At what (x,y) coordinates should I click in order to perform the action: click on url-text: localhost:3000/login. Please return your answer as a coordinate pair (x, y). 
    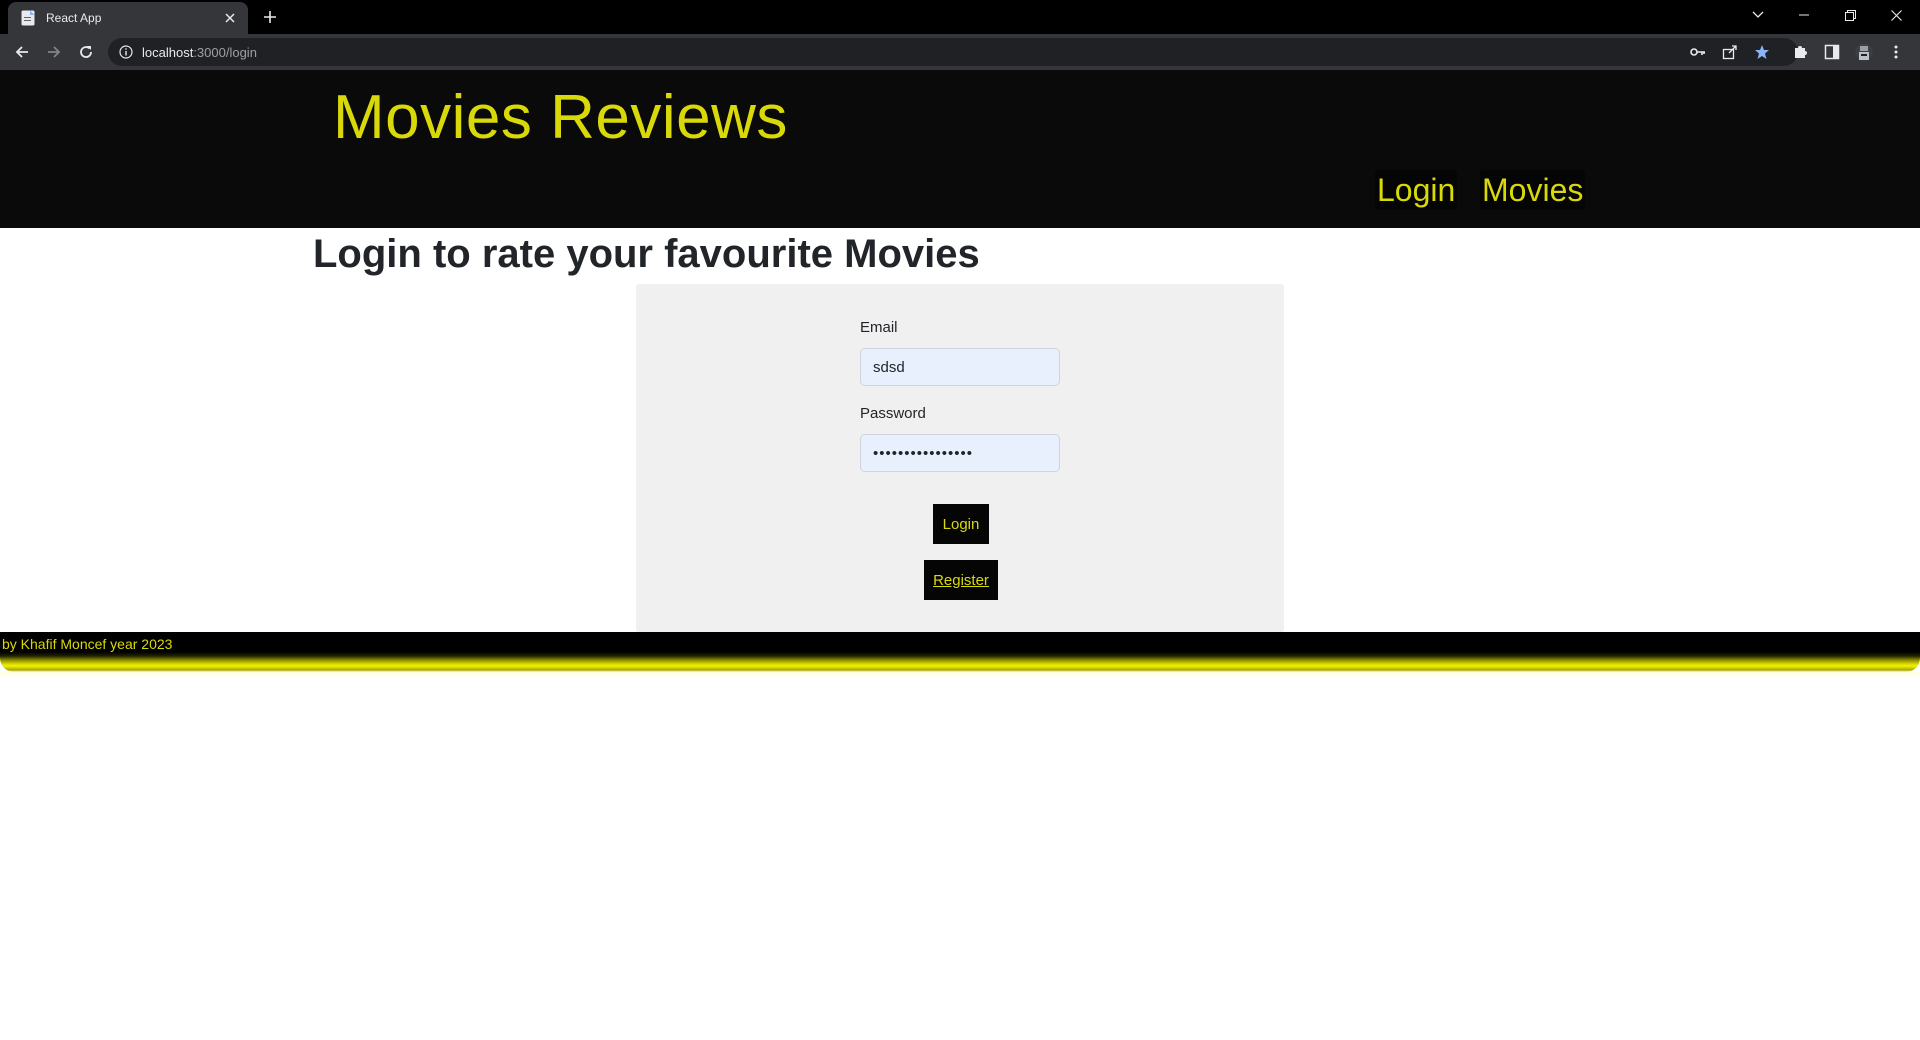
    Looking at the image, I should click on (199, 52).